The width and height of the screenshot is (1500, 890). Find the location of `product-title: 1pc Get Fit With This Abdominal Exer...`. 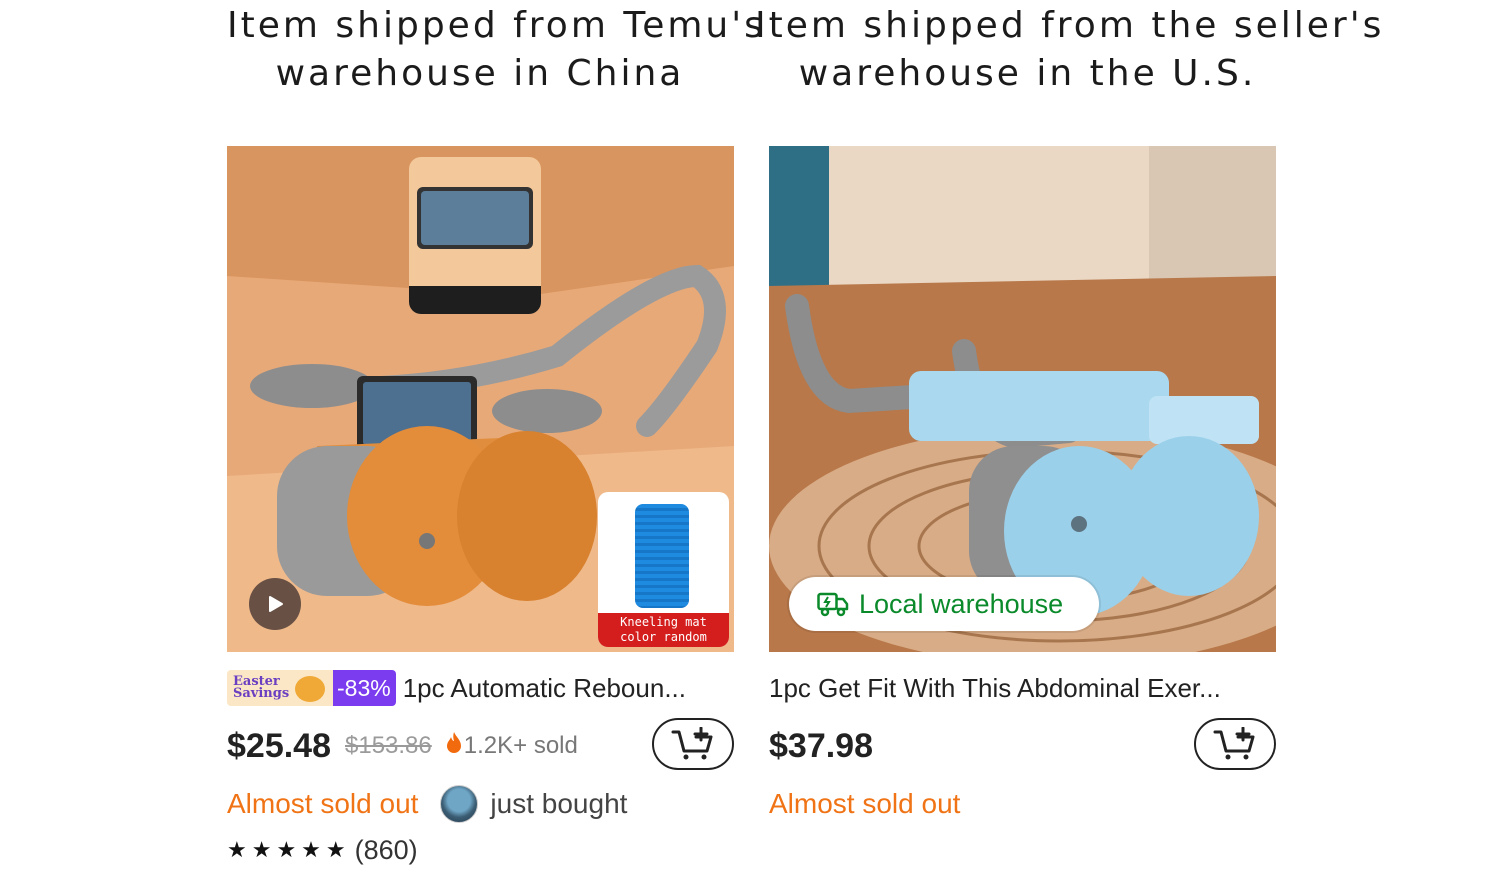

product-title: 1pc Get Fit With This Abdominal Exer... is located at coordinates (995, 688).